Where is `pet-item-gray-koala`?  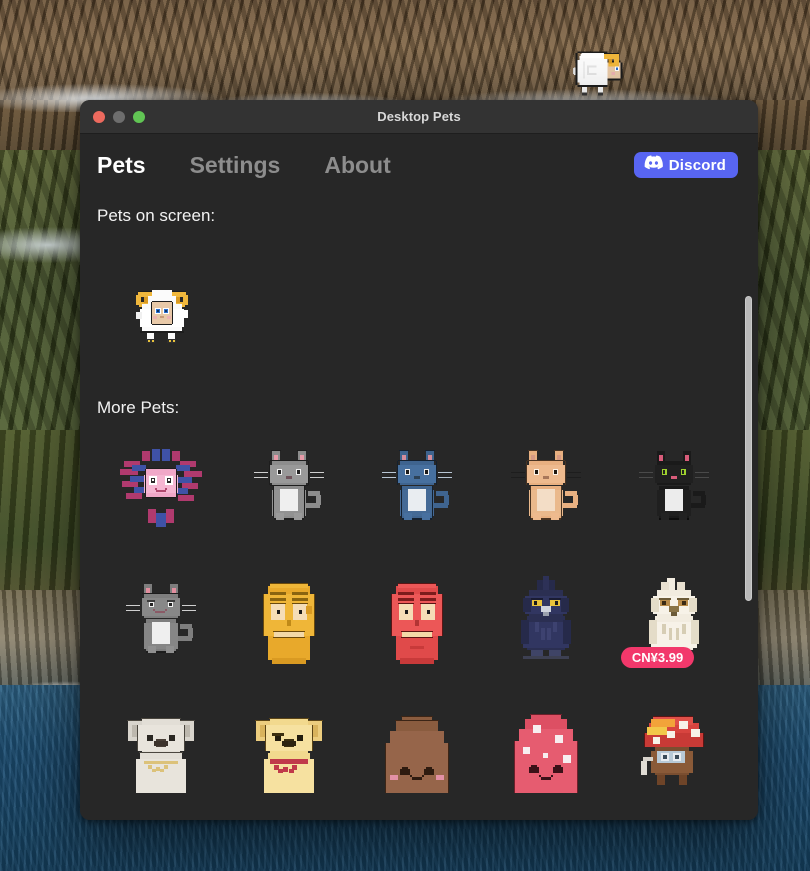
pet-item-gray-koala is located at coordinates (161, 756).